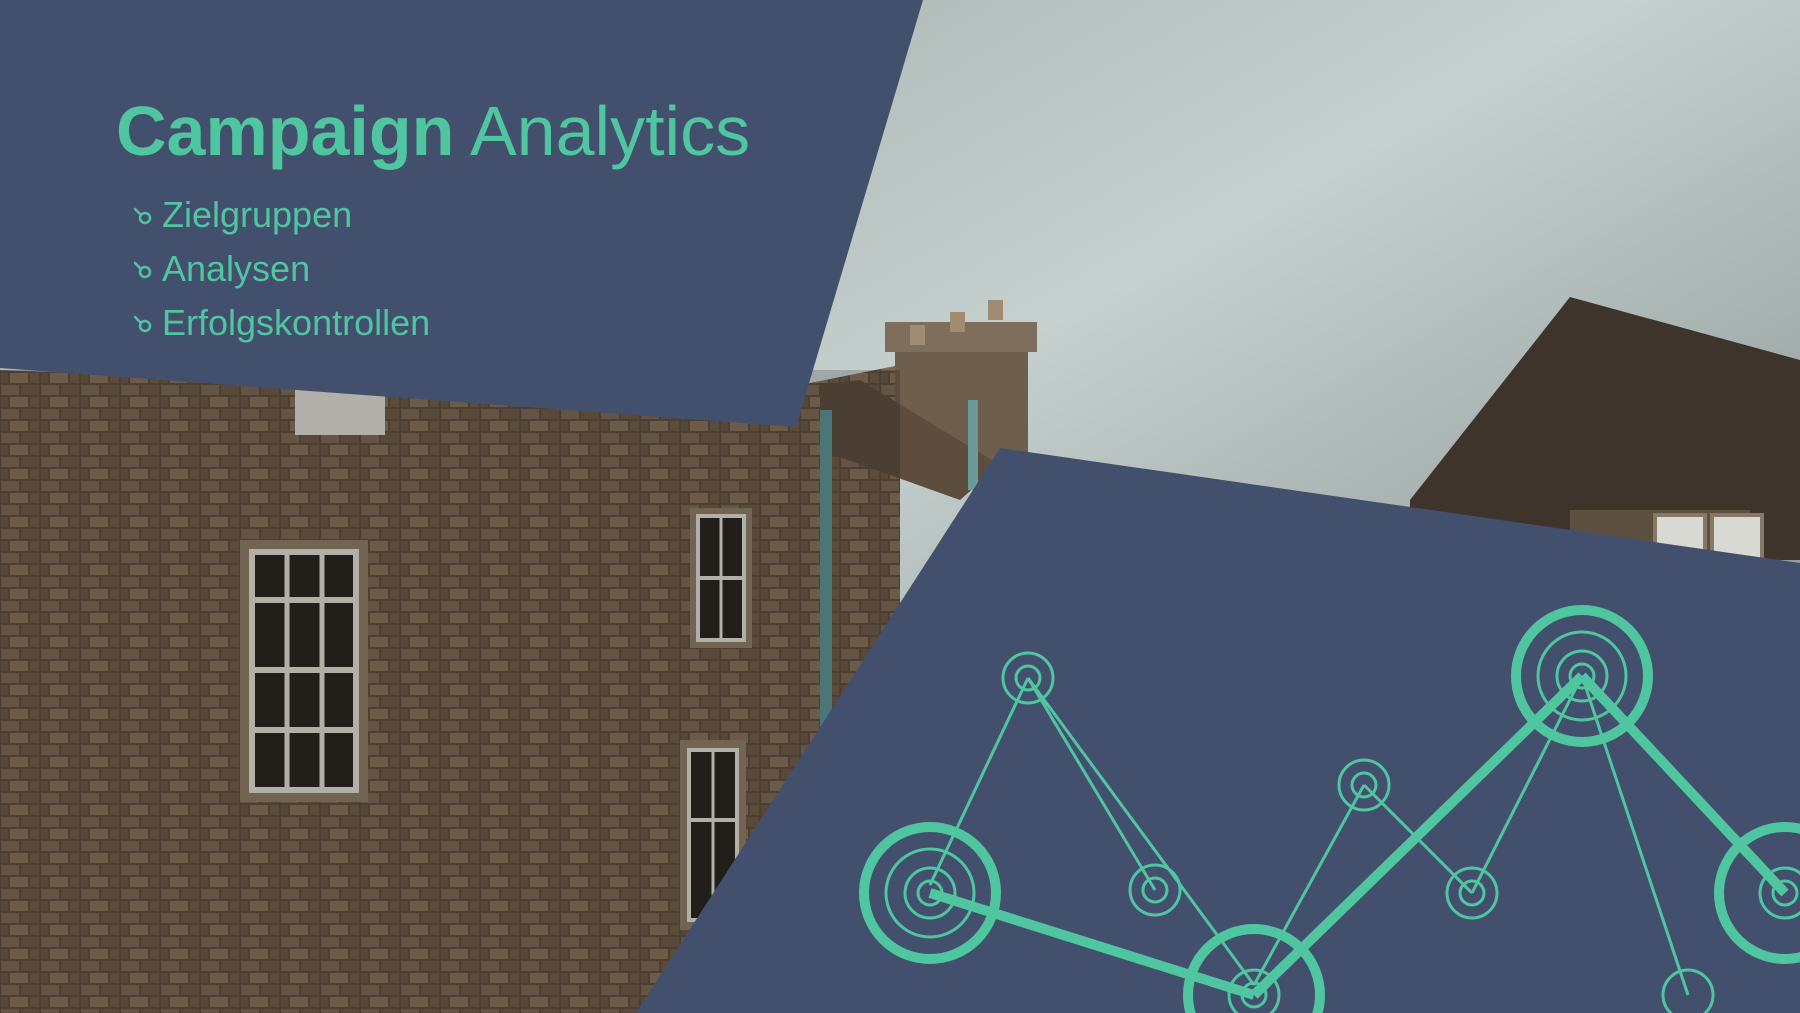  I want to click on title-strong: Campaign, so click(285, 131).